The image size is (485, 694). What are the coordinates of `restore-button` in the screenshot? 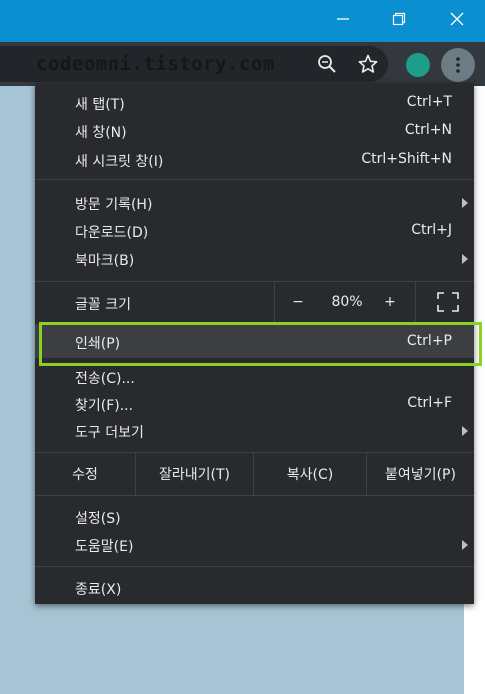 It's located at (399, 19).